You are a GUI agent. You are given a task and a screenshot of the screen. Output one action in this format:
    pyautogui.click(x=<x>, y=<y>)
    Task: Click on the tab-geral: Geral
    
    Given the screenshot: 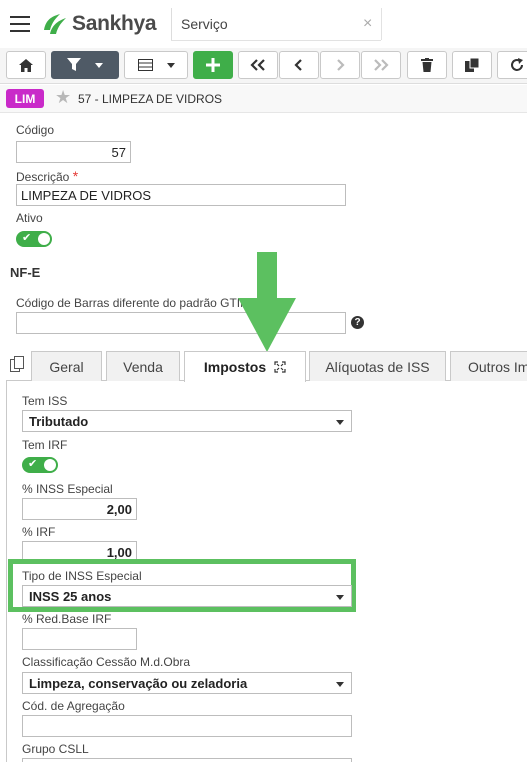 What is the action you would take?
    pyautogui.click(x=66, y=366)
    